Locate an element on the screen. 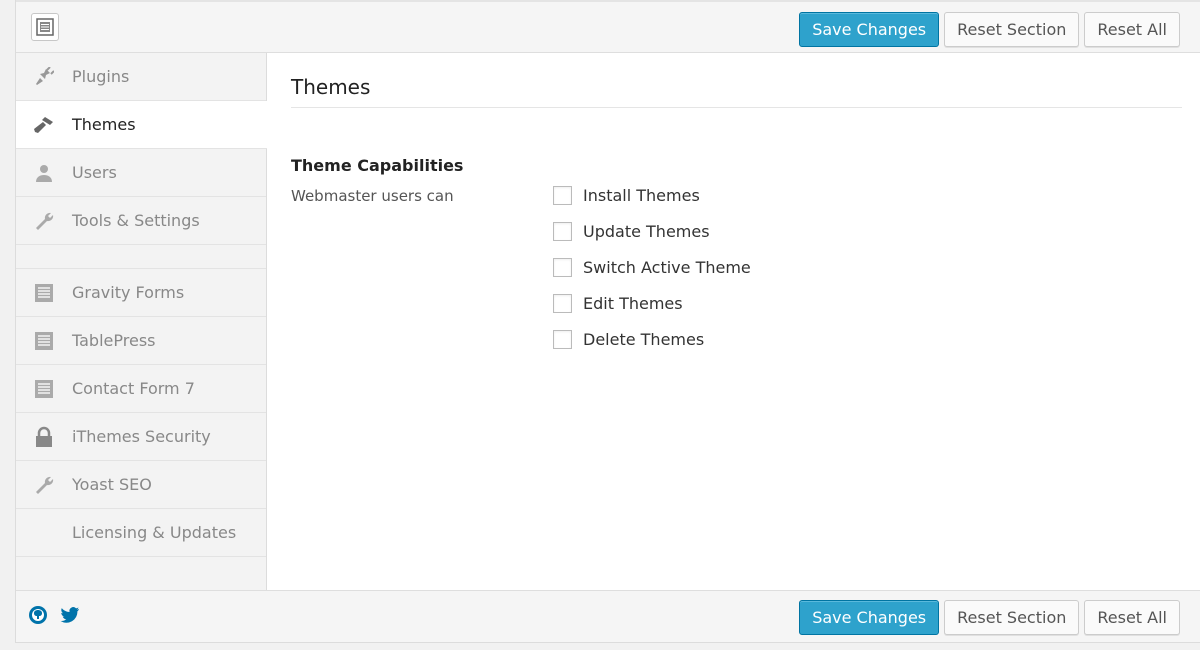 This screenshot has width=1200, height=650. section-title: Theme Capabilities is located at coordinates (377, 165).